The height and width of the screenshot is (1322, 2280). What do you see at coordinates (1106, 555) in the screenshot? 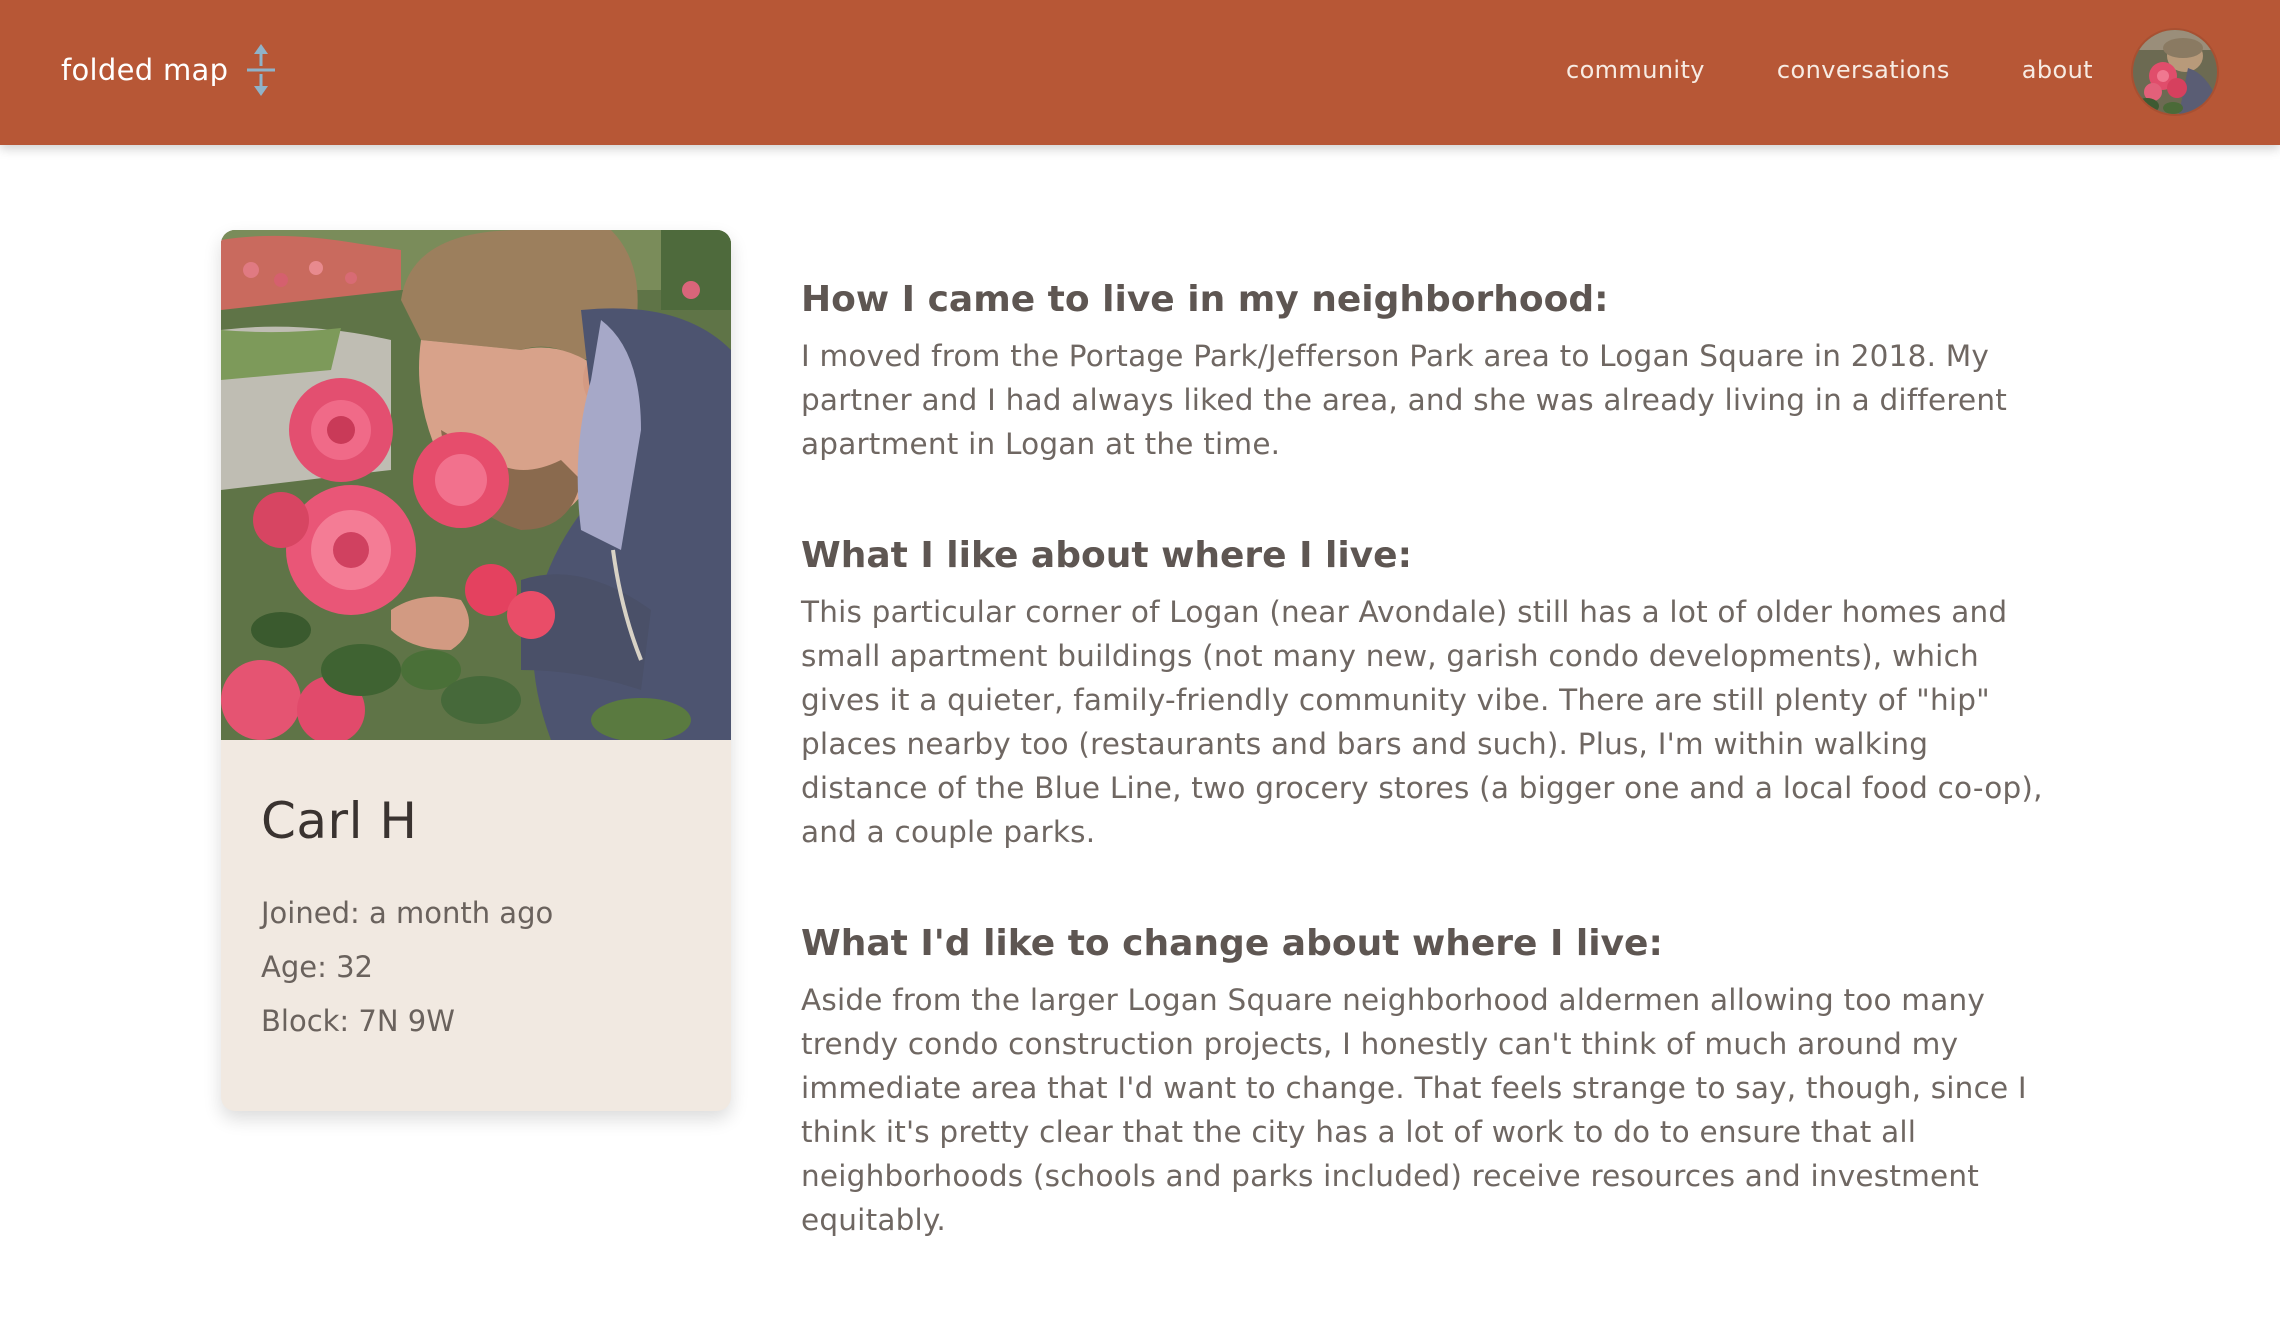
I see `section-heading: What I like about where I live:` at bounding box center [1106, 555].